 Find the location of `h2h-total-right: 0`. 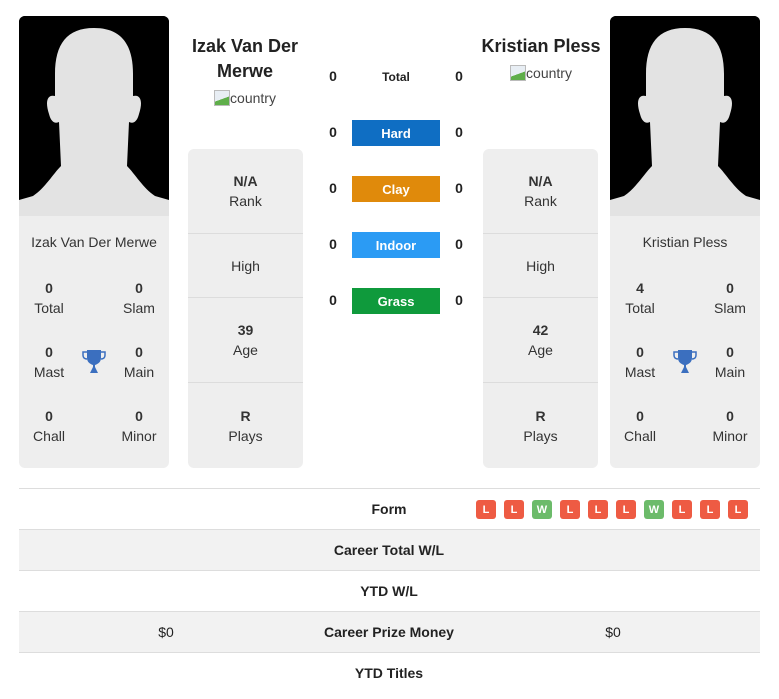

h2h-total-right: 0 is located at coordinates (459, 76).